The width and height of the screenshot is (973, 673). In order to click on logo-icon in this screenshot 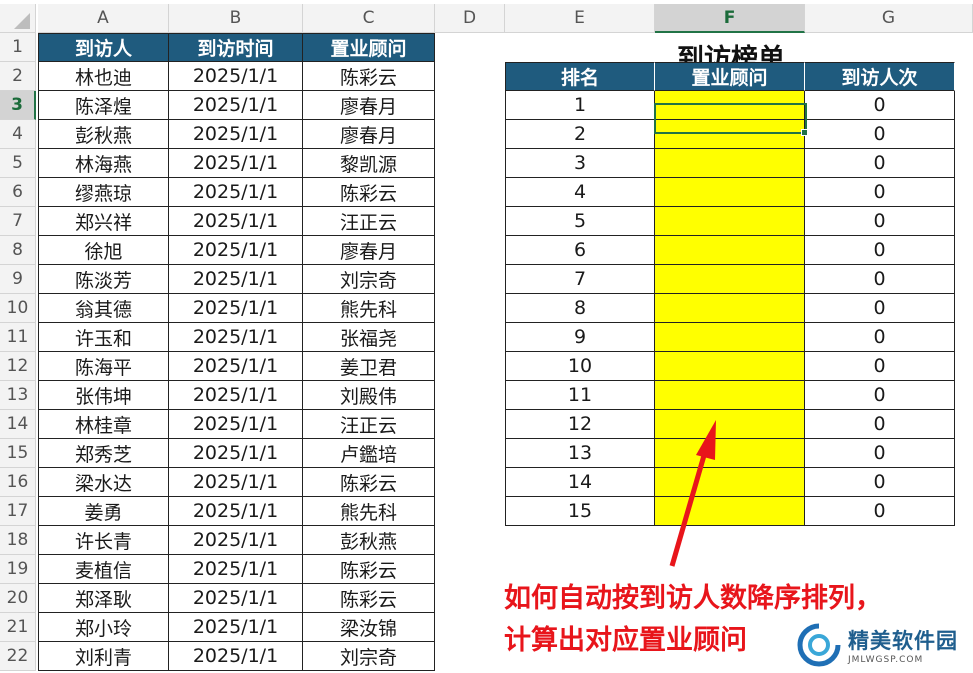, I will do `click(819, 645)`.